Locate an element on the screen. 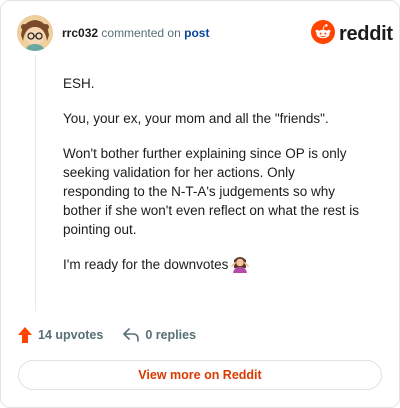 This screenshot has height=408, width=400. username-link: rrc032 is located at coordinates (80, 33).